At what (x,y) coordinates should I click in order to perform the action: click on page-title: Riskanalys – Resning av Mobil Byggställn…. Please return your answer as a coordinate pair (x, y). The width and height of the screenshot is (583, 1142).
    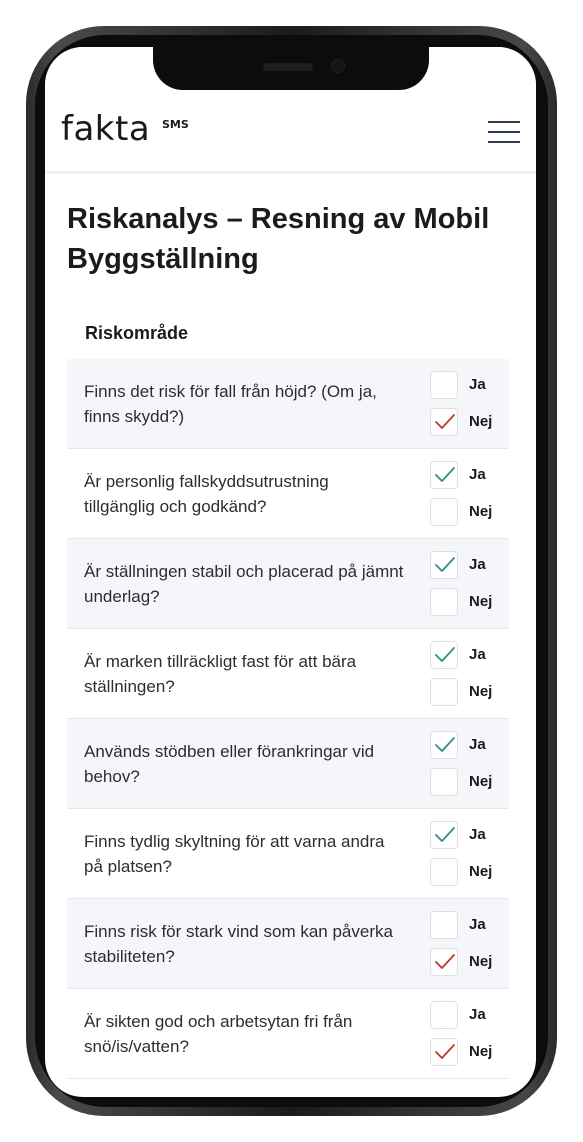
    Looking at the image, I should click on (278, 239).